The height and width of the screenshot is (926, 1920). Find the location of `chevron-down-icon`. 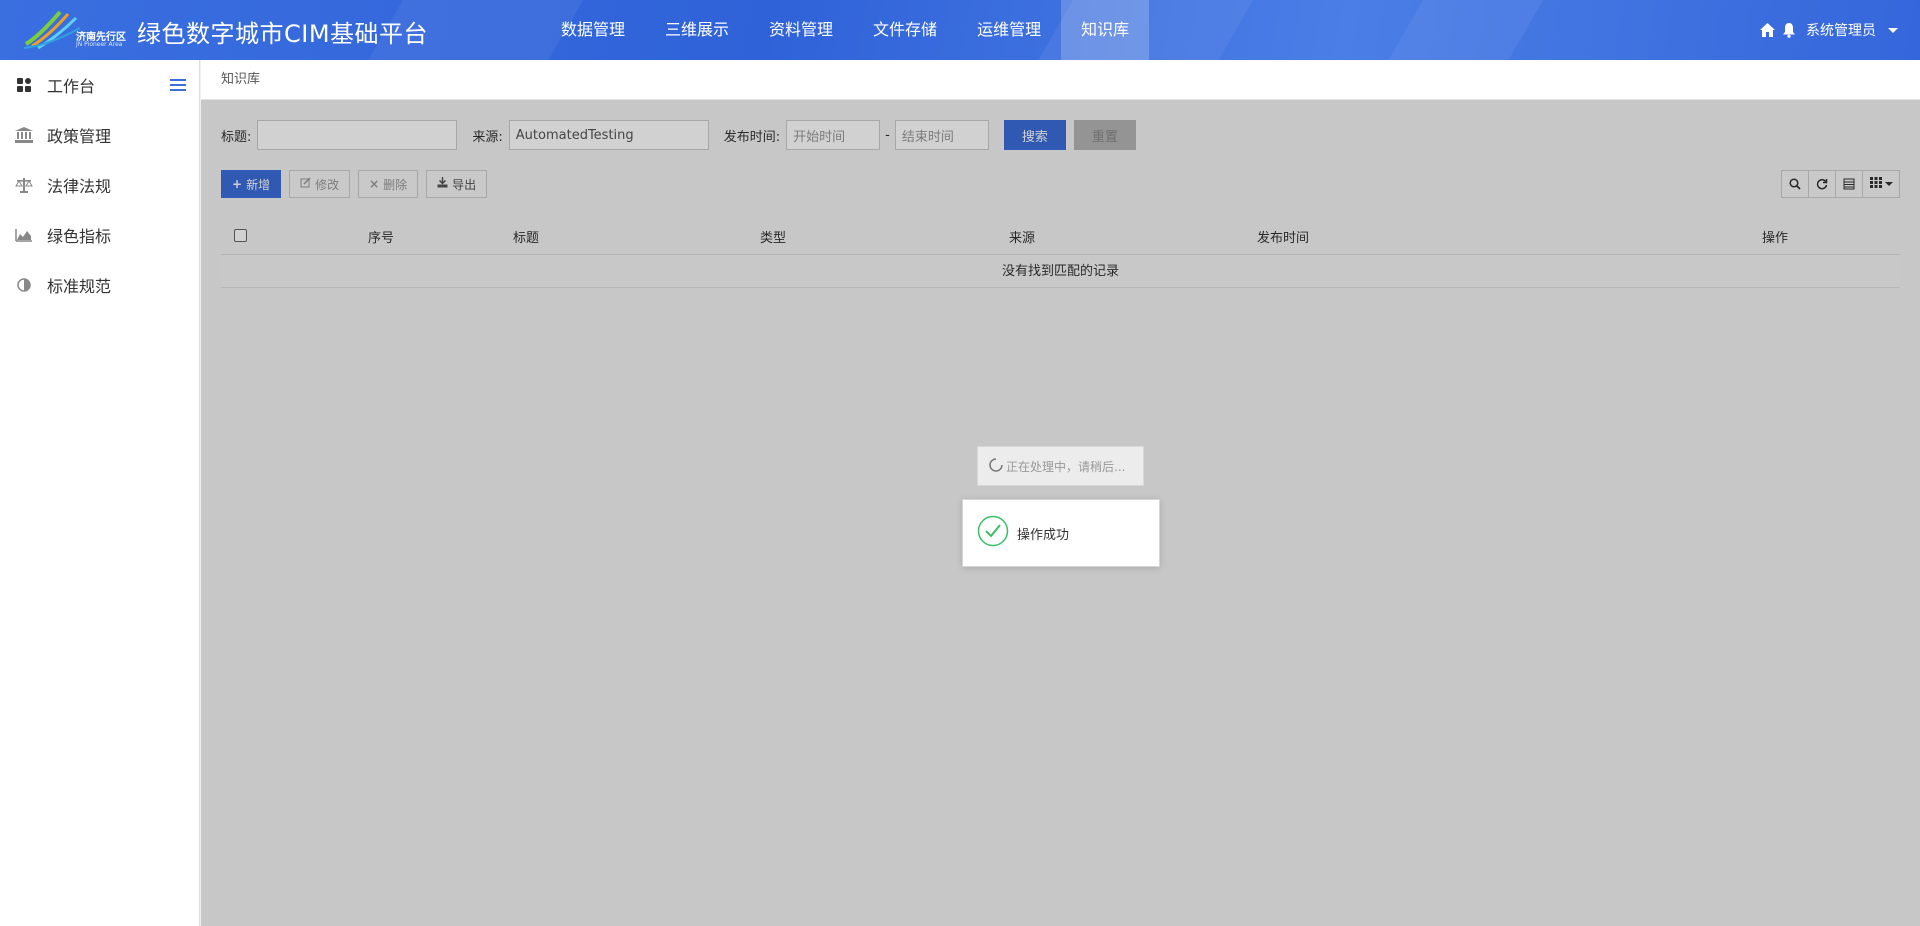

chevron-down-icon is located at coordinates (1893, 30).